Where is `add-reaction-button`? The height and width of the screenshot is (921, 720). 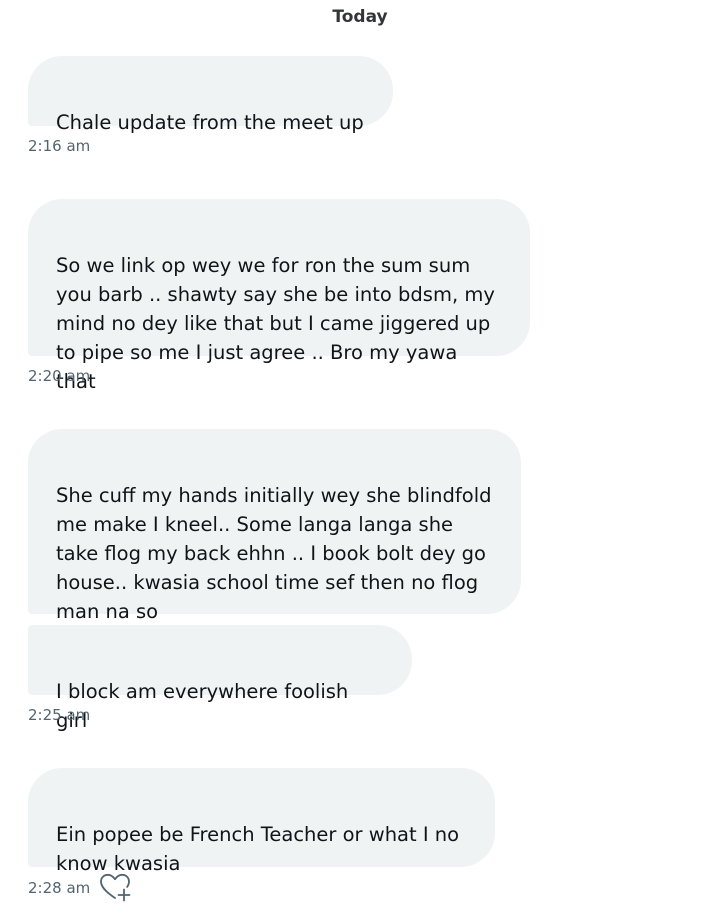
add-reaction-button is located at coordinates (116, 888).